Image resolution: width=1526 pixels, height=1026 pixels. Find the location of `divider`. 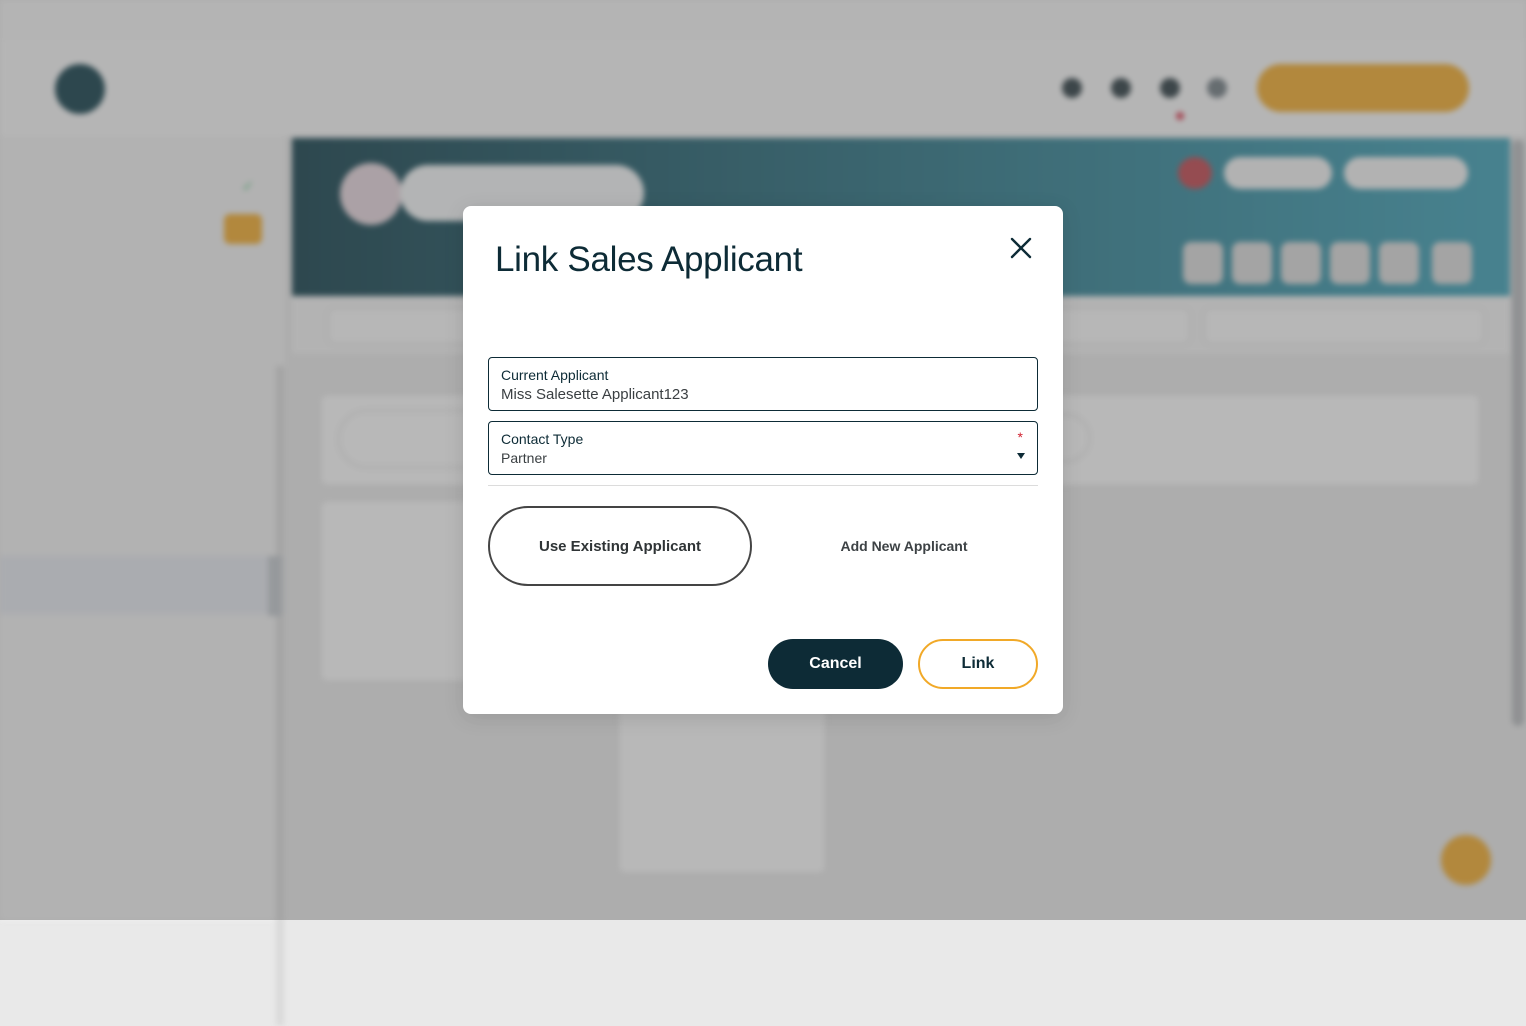

divider is located at coordinates (763, 485).